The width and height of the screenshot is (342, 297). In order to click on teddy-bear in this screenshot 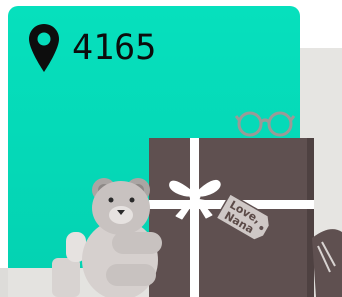, I will do `click(107, 237)`.